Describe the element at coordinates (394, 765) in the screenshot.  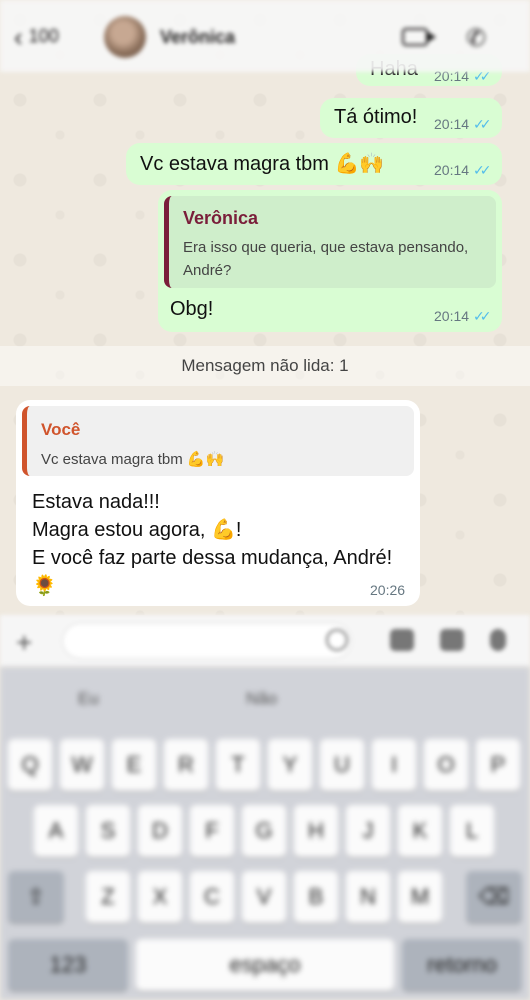
I see `key-i: I` at that location.